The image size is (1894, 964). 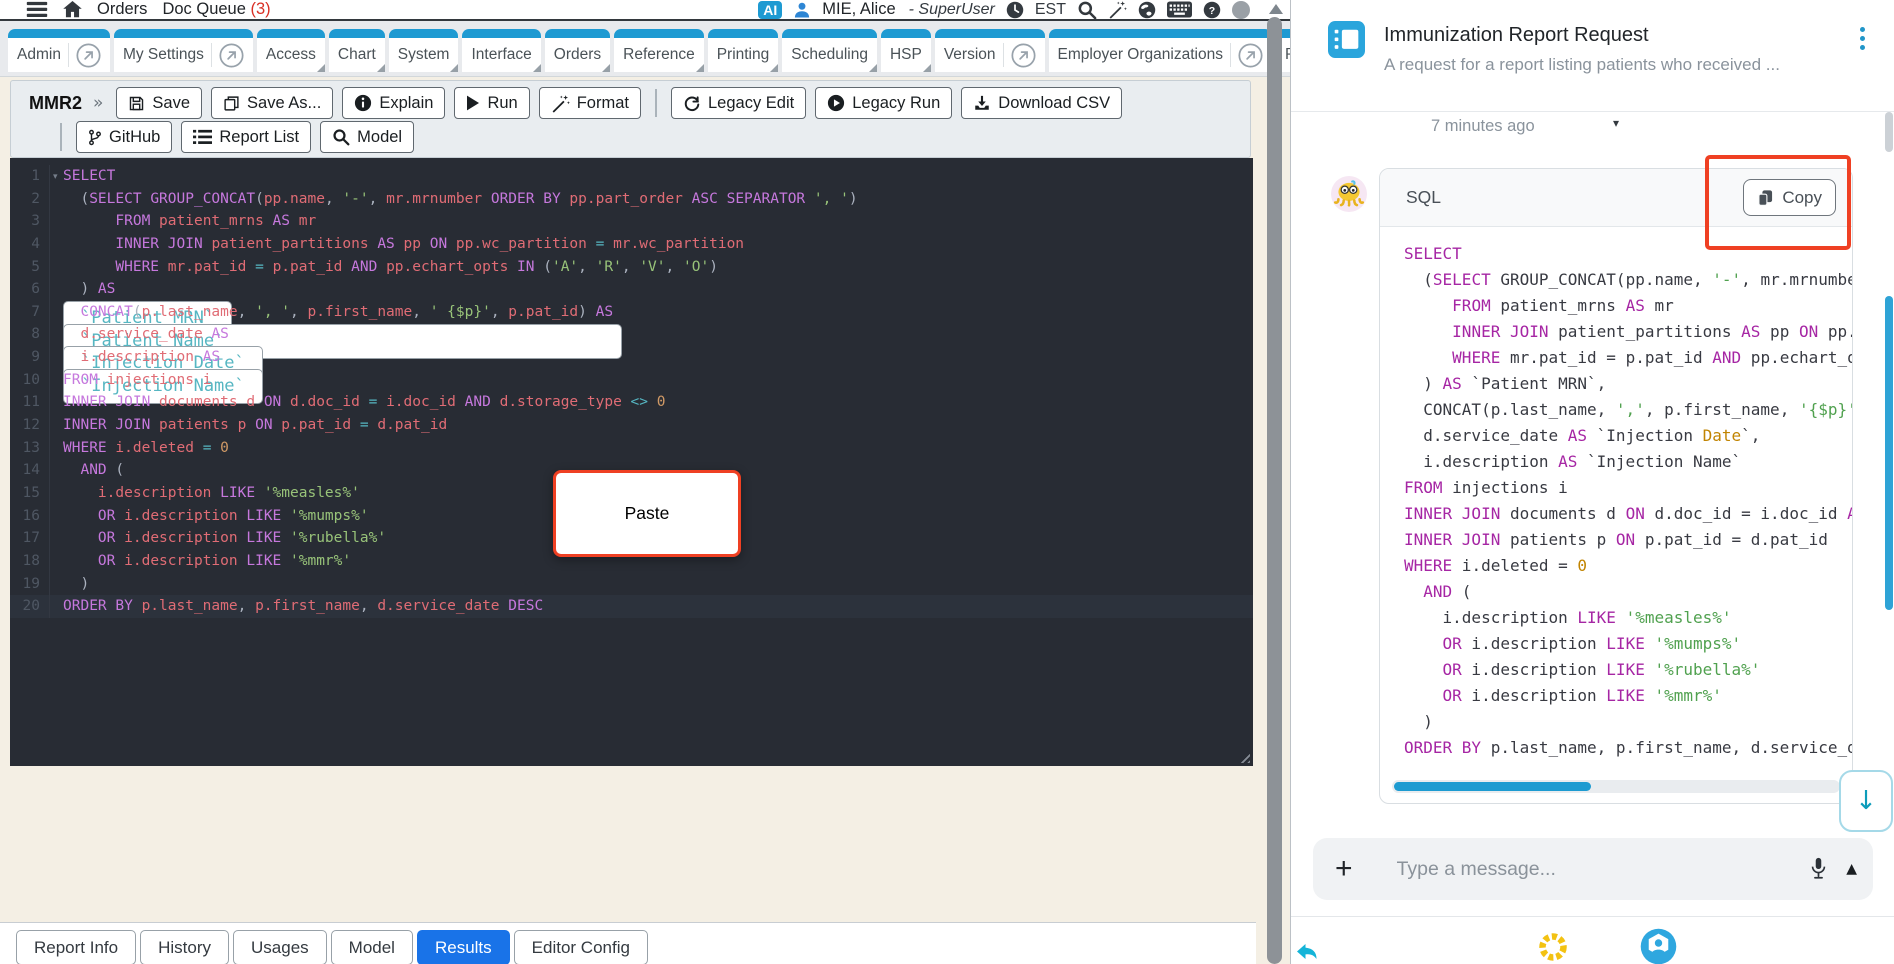 I want to click on home-icon, so click(x=72, y=9).